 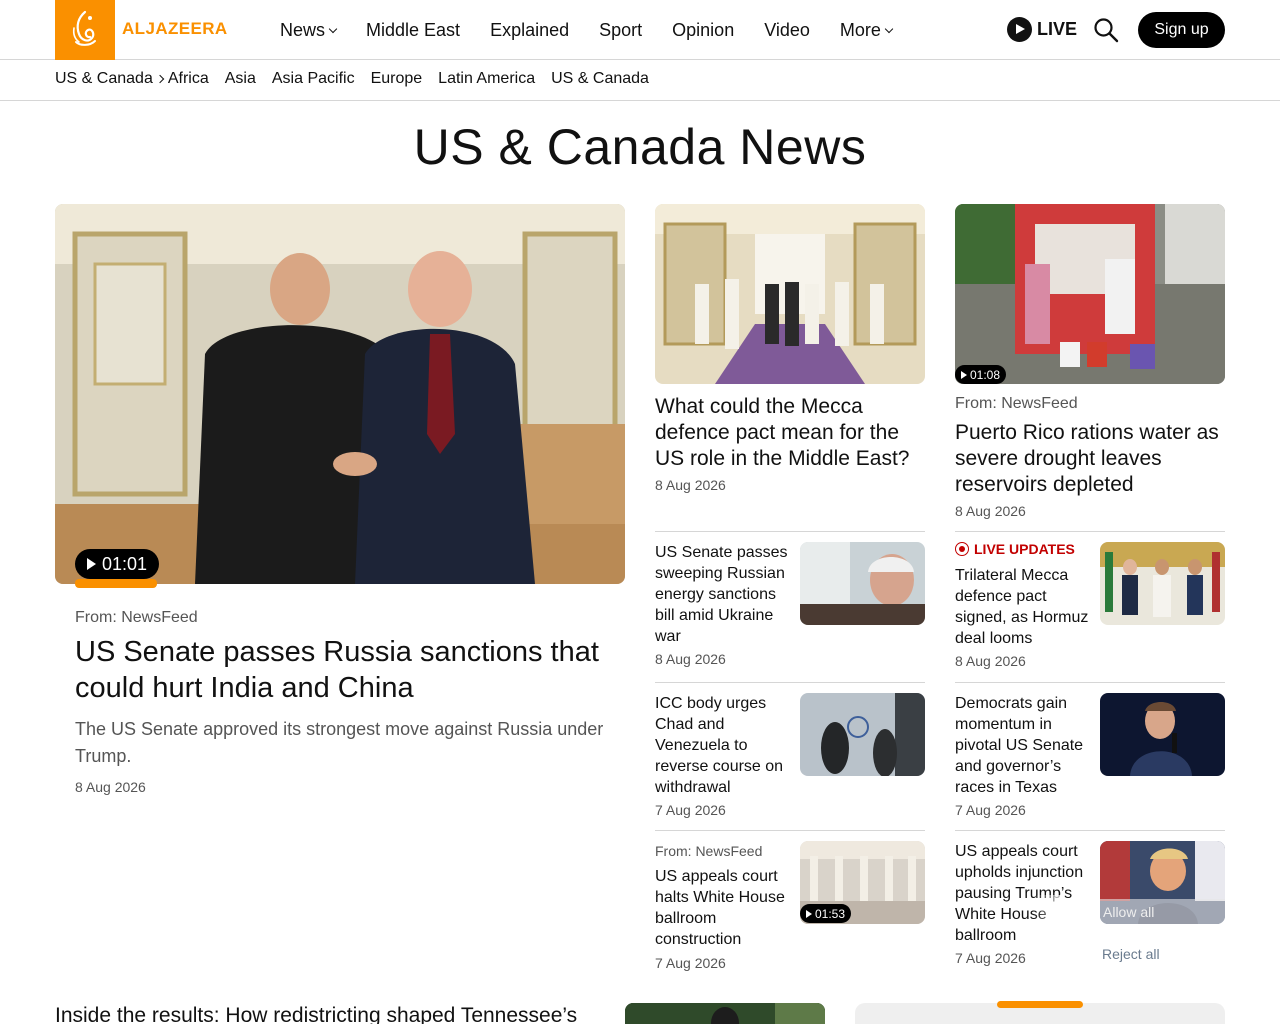 I want to click on nav-middle-east: Middle East, so click(x=413, y=30).